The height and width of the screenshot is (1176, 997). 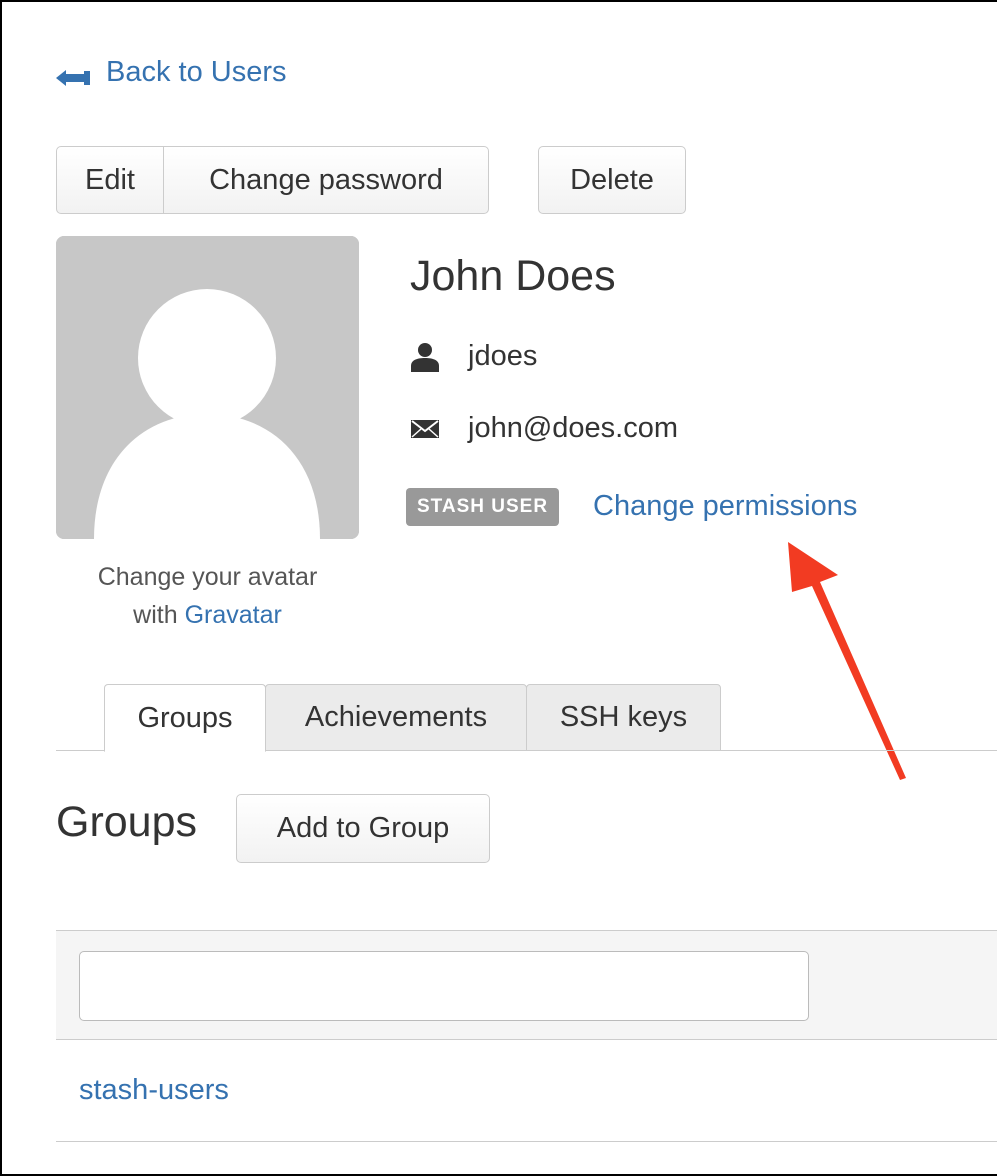 I want to click on role-badge: STASH USER, so click(x=483, y=507).